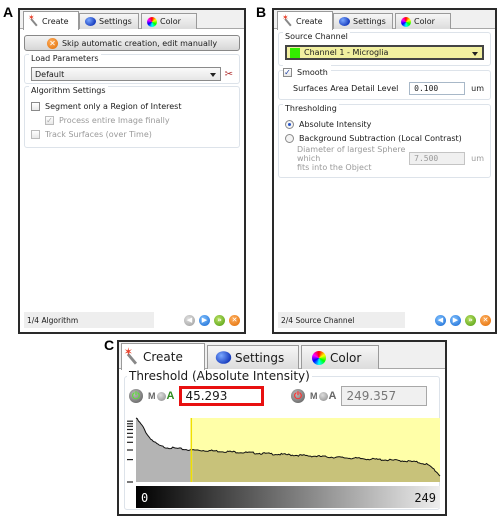 This screenshot has width=500, height=519. I want to click on radio-label: Absolute Intensity, so click(335, 124).